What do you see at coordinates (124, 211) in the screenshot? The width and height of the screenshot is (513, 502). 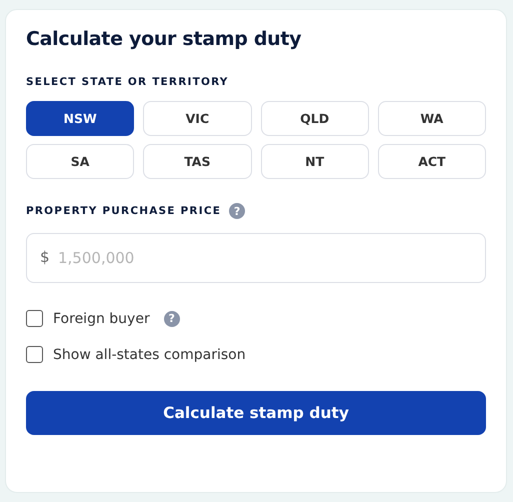 I see `section-label: PROPERTY PURCHASE PRICE` at bounding box center [124, 211].